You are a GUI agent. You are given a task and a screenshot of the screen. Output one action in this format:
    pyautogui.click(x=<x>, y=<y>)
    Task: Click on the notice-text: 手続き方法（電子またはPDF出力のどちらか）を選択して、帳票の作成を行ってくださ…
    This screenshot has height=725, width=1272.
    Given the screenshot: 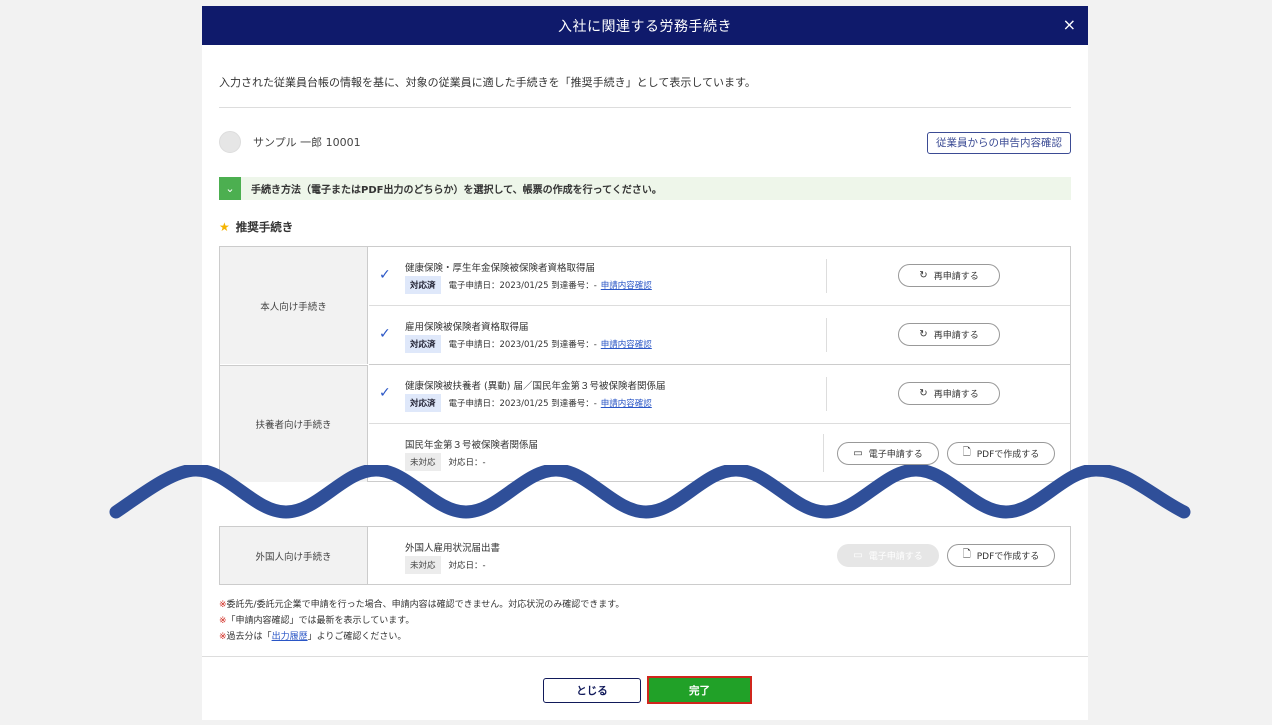 What is the action you would take?
    pyautogui.click(x=456, y=190)
    